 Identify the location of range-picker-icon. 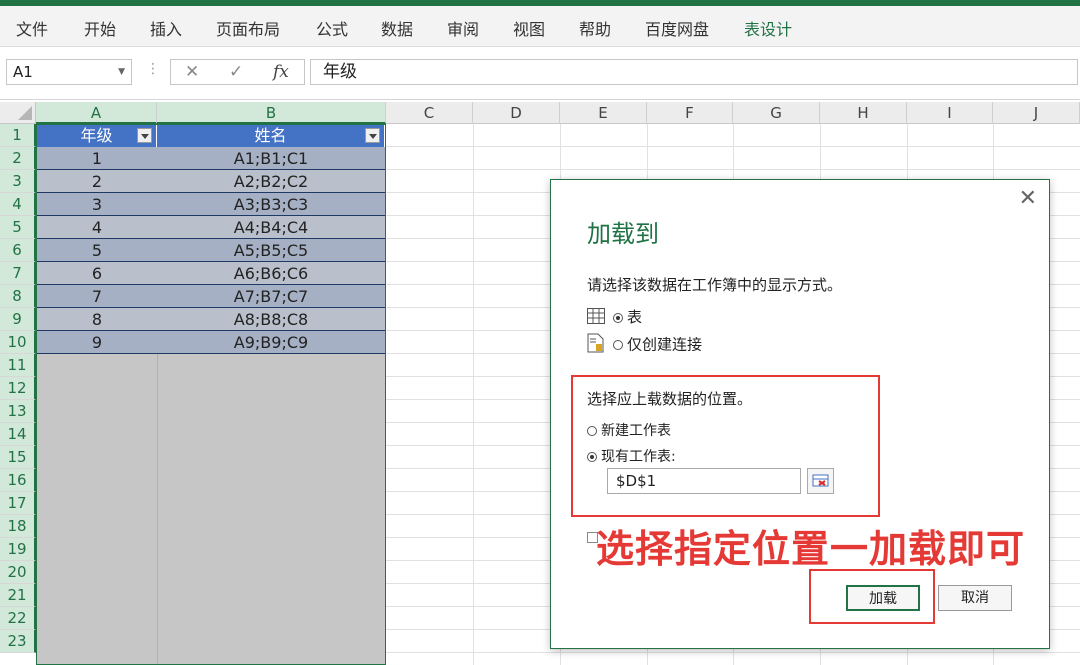
(820, 480).